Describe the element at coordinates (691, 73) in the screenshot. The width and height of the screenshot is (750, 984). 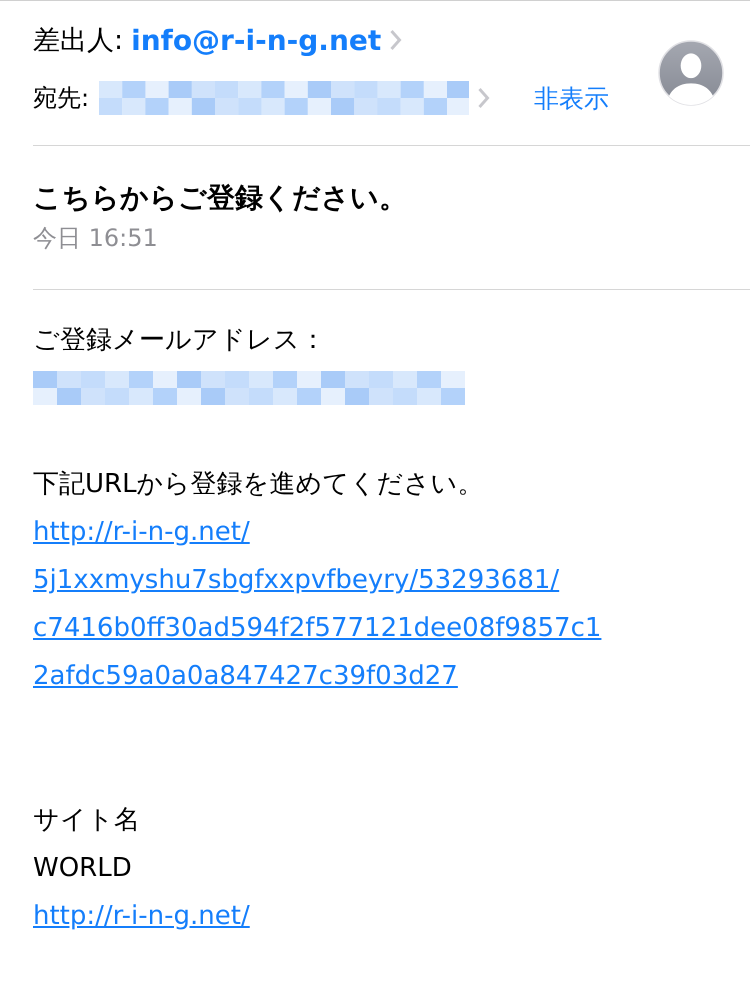
I see `avatar-icon` at that location.